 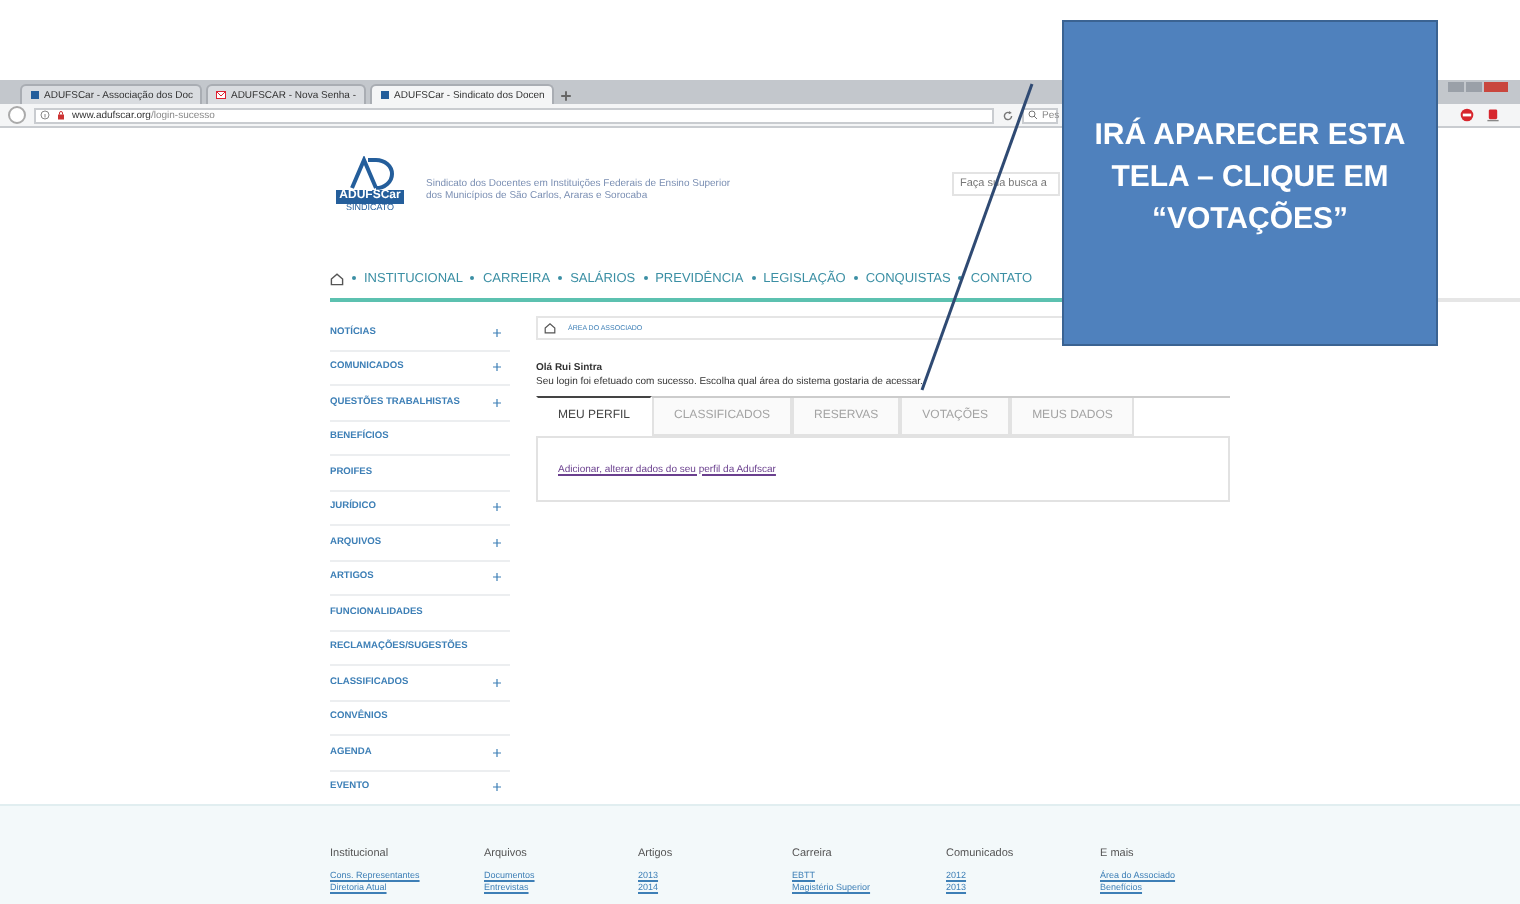 What do you see at coordinates (1474, 87) in the screenshot?
I see `maximize-button` at bounding box center [1474, 87].